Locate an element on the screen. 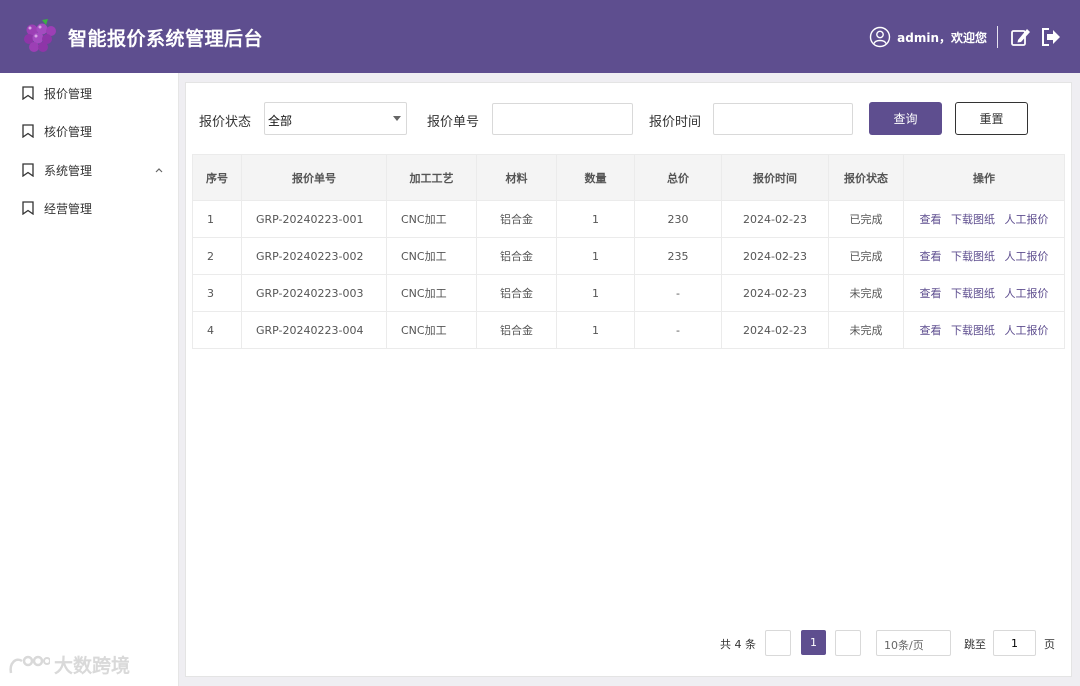 This screenshot has width=1080, height=686. jump-page-input is located at coordinates (1014, 643).